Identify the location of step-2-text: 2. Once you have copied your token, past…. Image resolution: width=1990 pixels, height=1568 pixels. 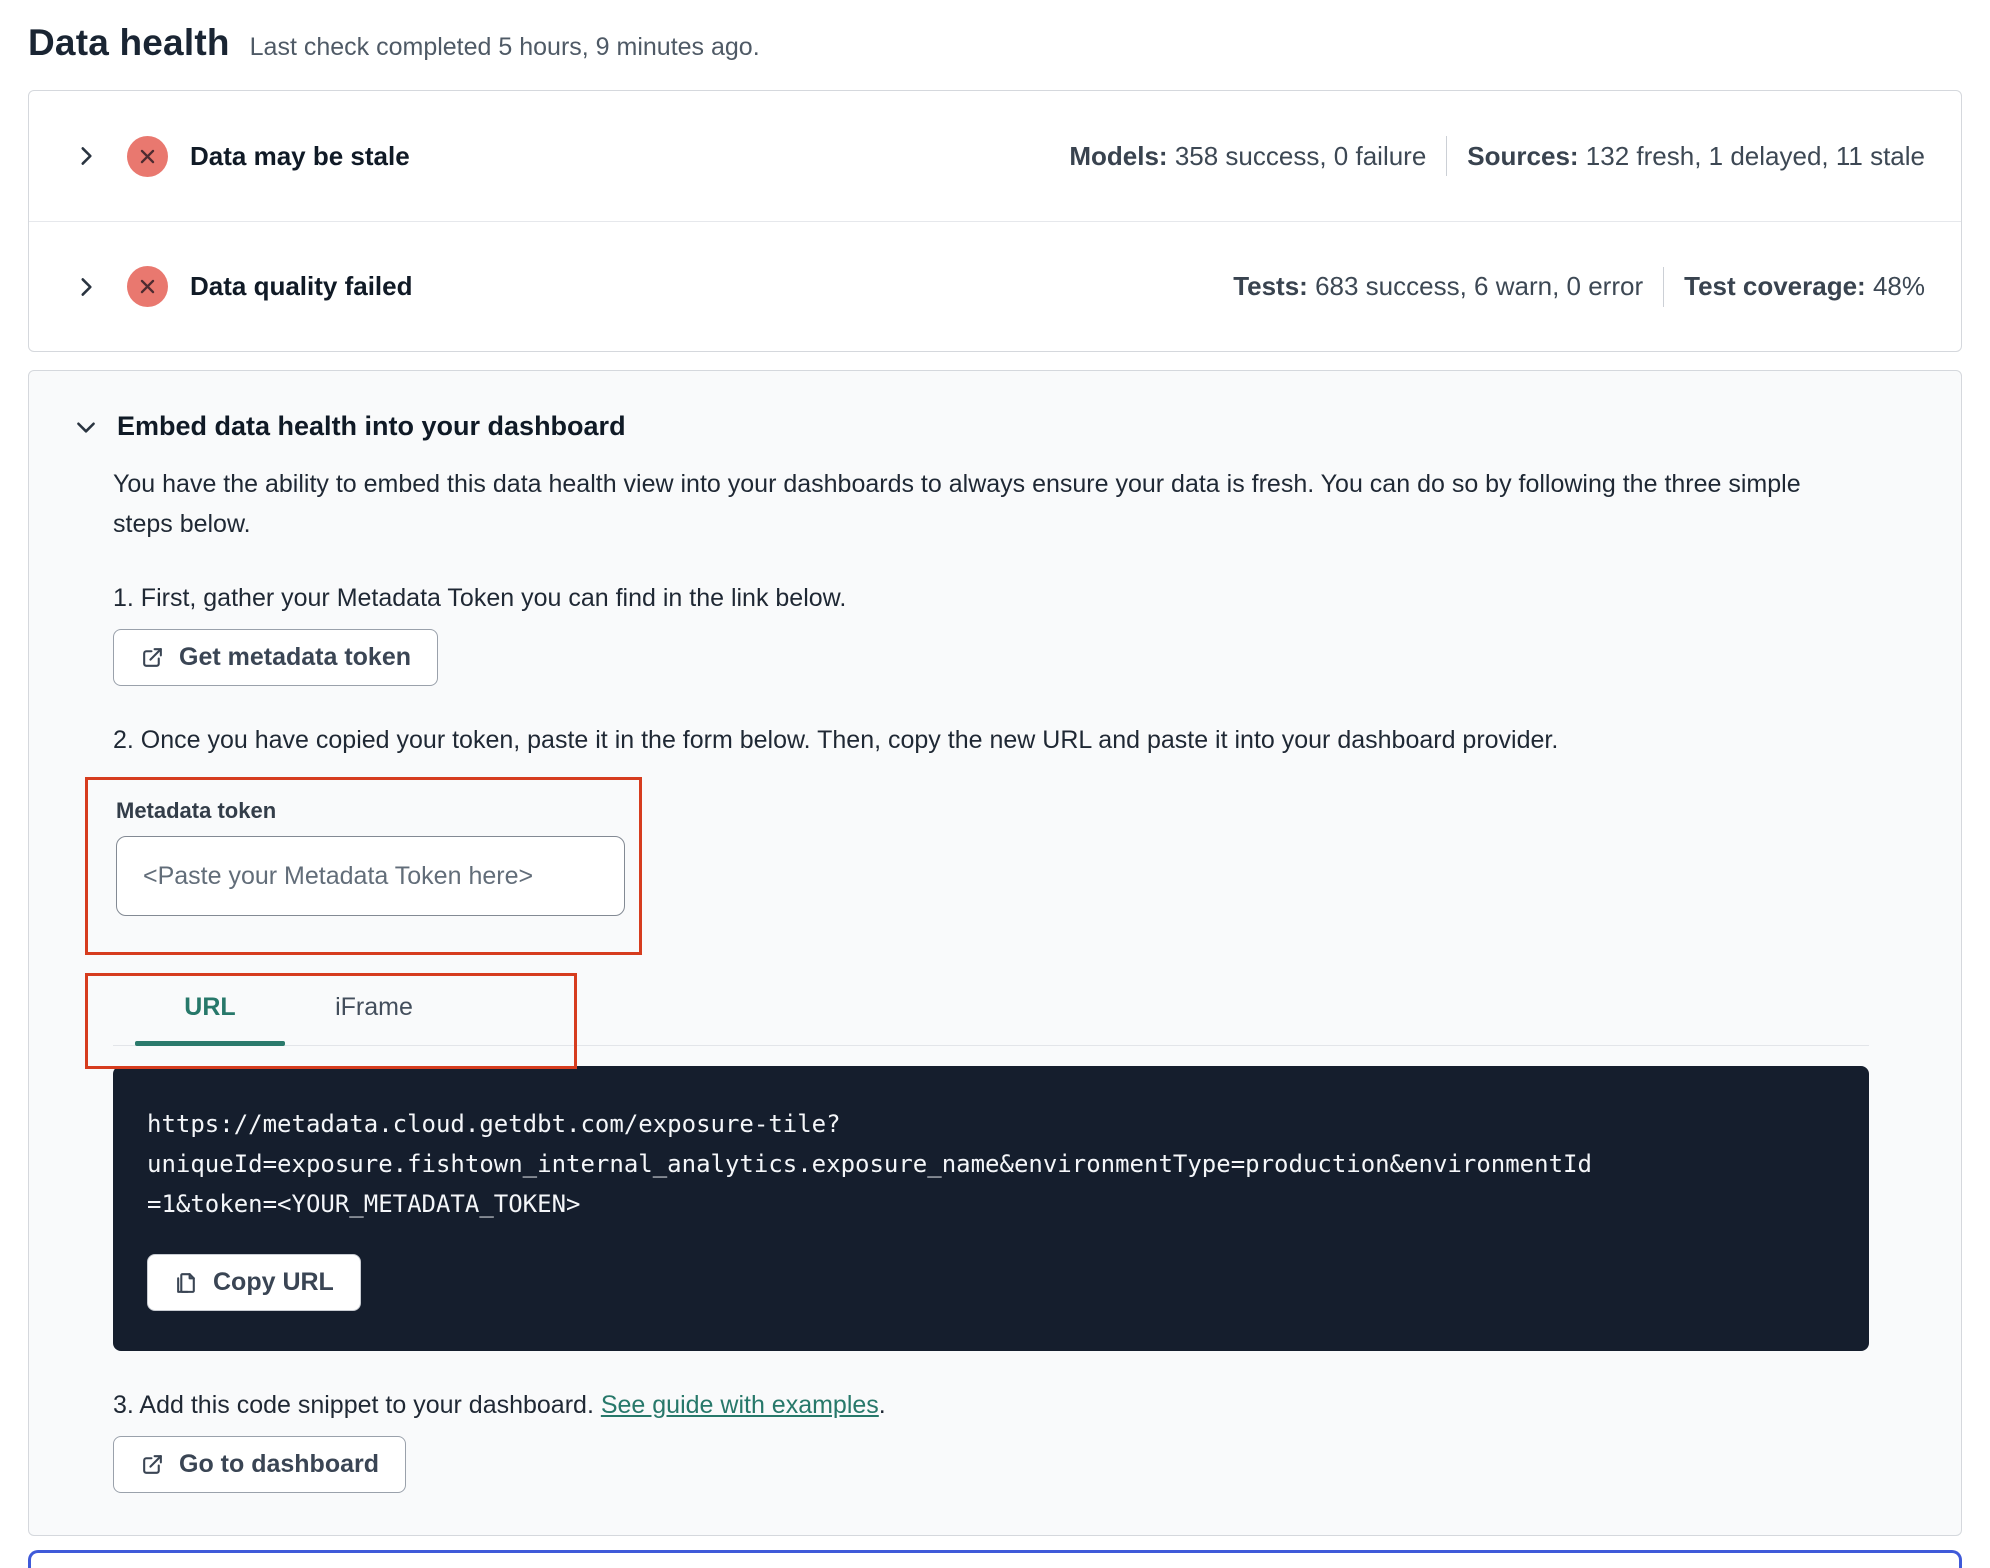
(836, 740).